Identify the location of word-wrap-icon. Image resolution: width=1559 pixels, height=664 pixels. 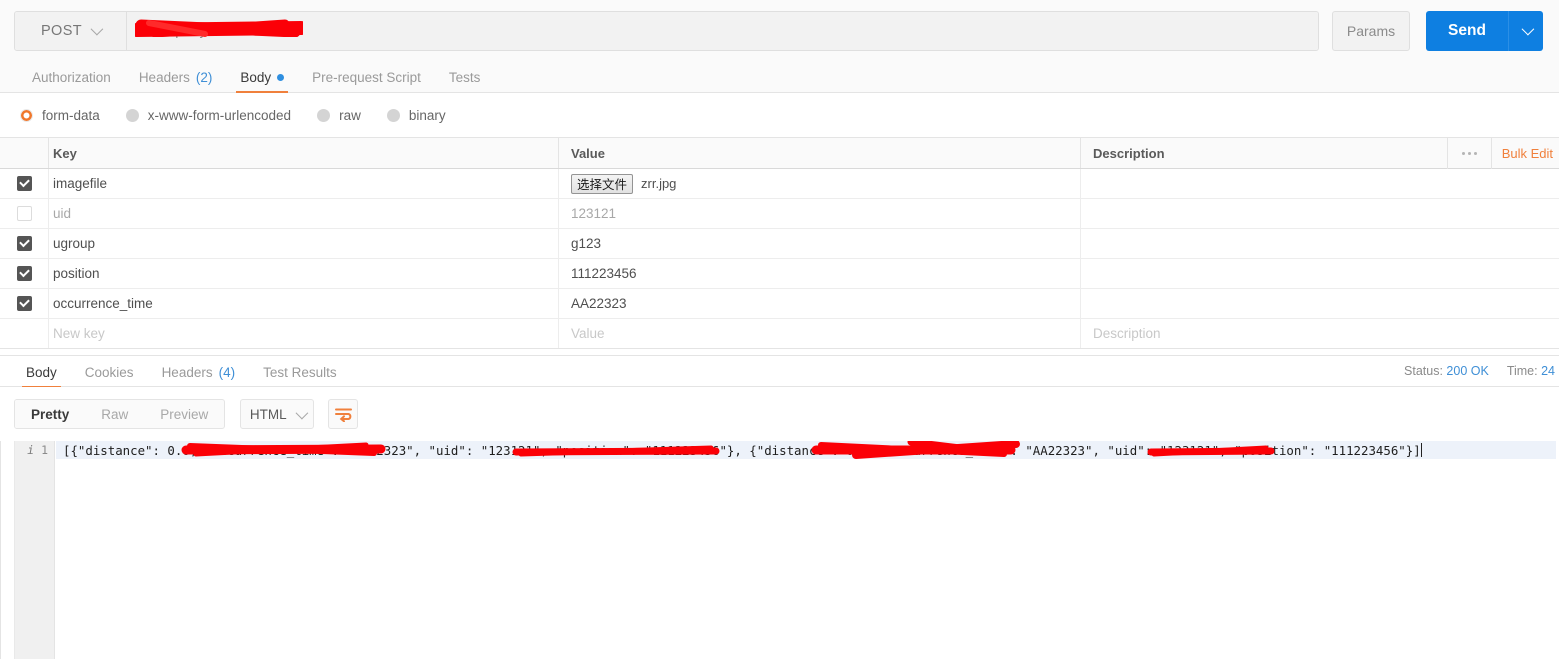
(343, 415).